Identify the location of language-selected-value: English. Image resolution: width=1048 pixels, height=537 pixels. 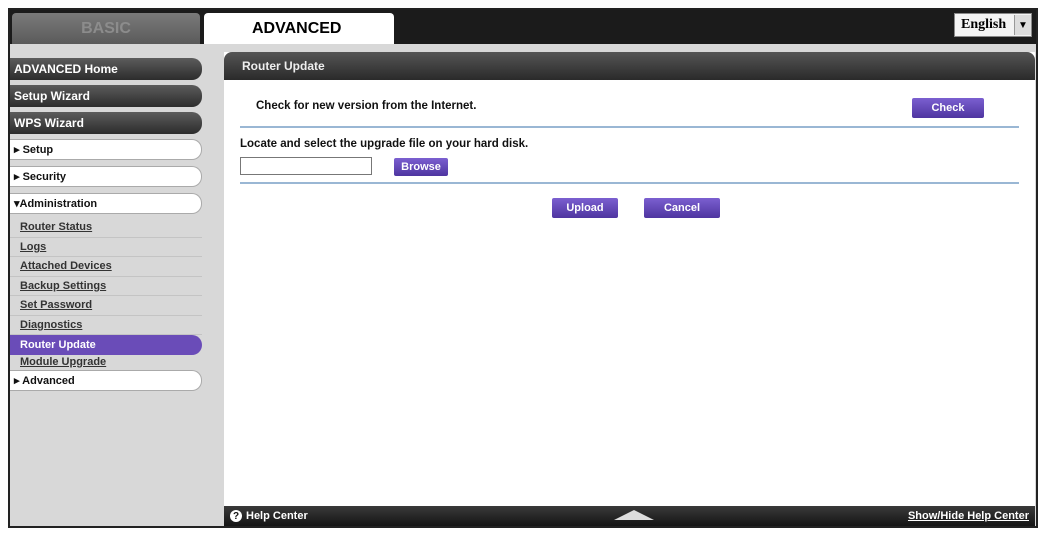
(984, 24).